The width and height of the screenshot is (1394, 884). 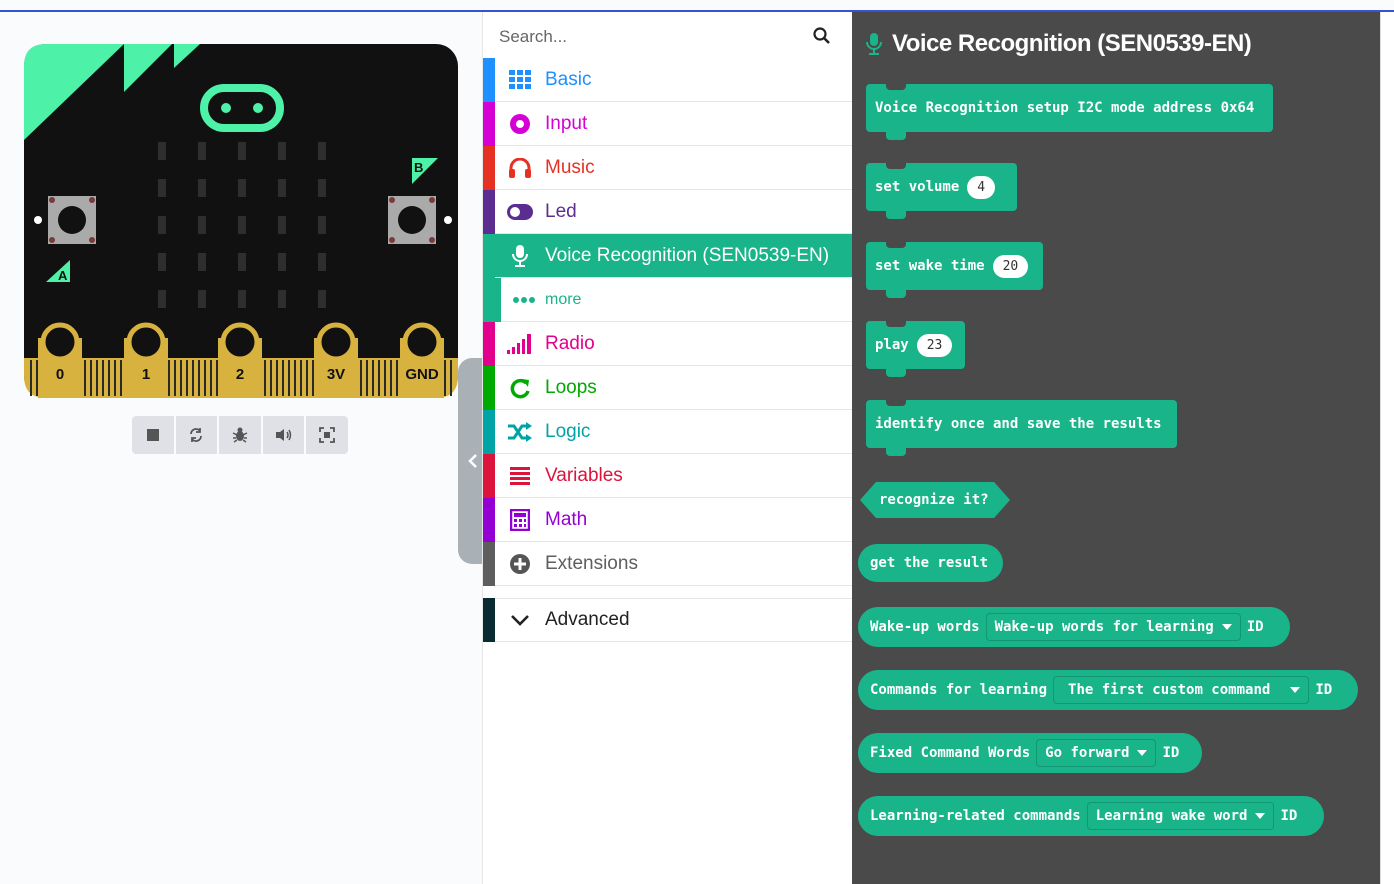 What do you see at coordinates (432, 200) in the screenshot?
I see `button-b-screw` at bounding box center [432, 200].